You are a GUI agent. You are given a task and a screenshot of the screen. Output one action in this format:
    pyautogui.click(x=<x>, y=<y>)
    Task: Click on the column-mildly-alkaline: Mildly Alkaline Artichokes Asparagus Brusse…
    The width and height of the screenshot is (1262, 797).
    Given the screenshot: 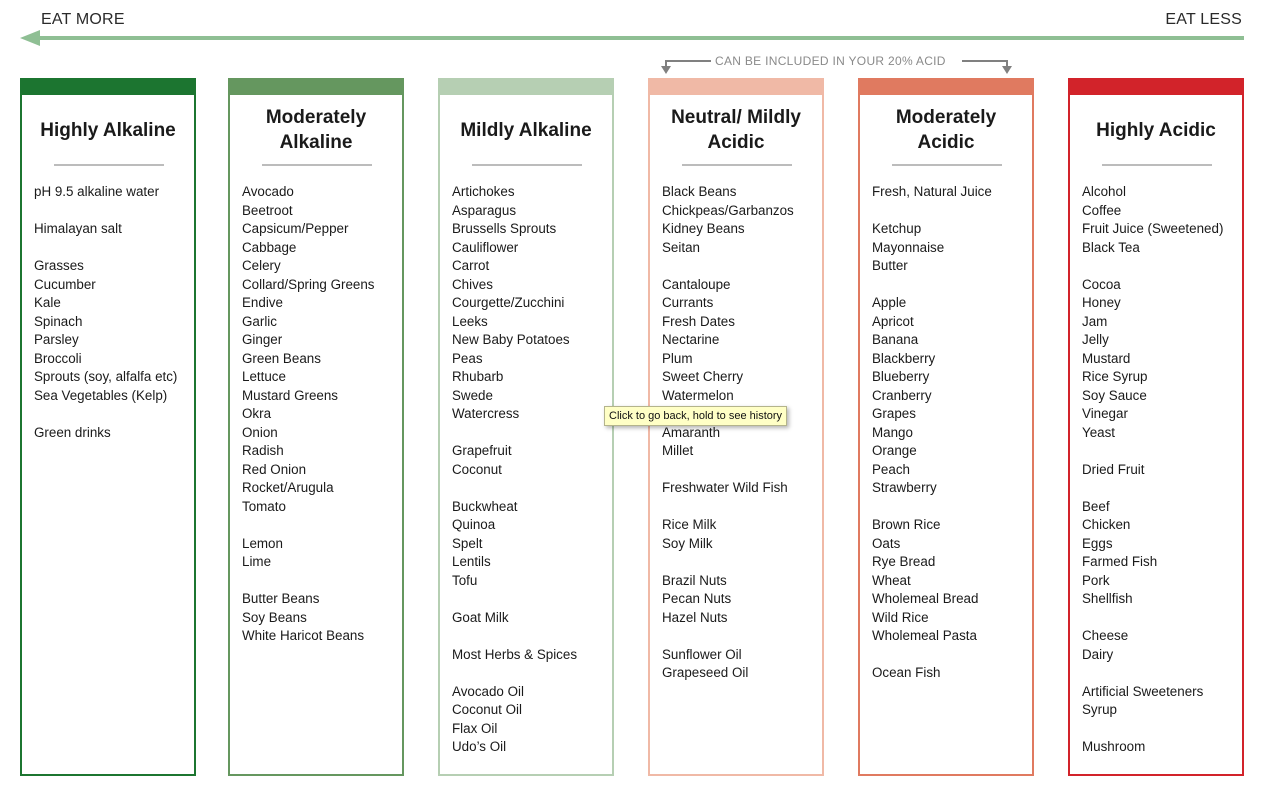 What is the action you would take?
    pyautogui.click(x=526, y=427)
    